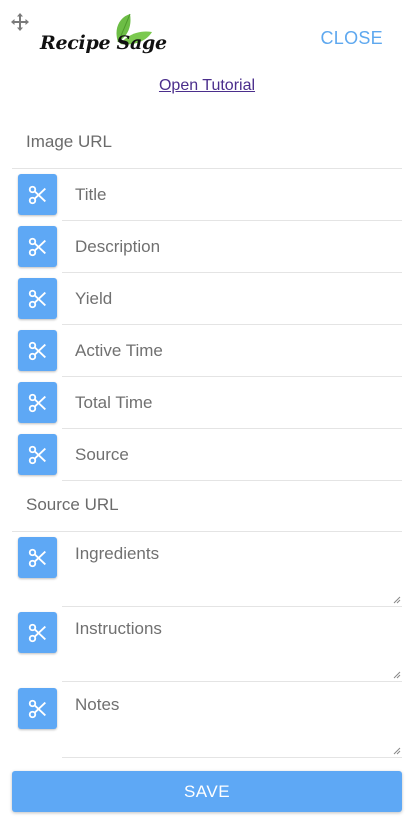  What do you see at coordinates (94, 298) in the screenshot?
I see `yield-label: Yield` at bounding box center [94, 298].